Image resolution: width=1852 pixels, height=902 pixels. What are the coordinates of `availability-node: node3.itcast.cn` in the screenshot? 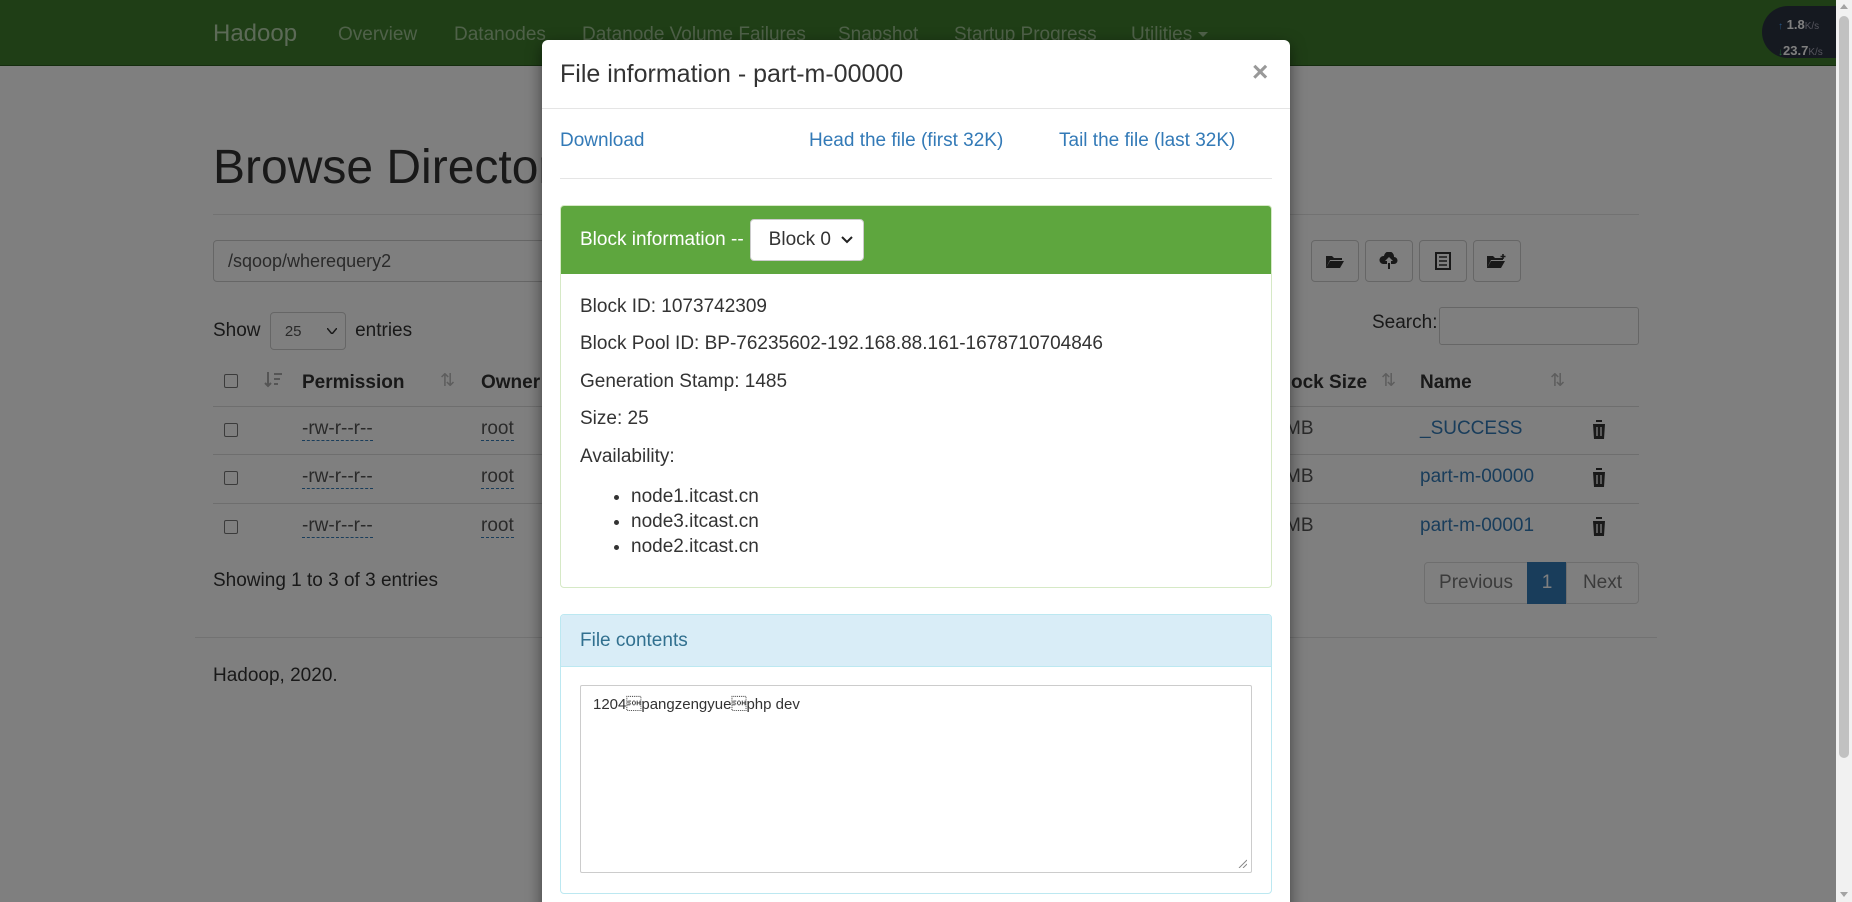 It's located at (695, 521).